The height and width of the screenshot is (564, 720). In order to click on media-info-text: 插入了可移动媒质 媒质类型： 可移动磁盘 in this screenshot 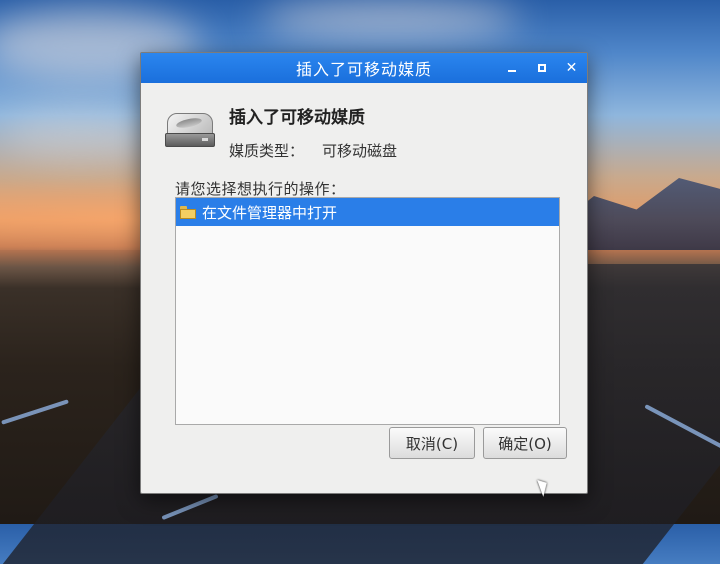, I will do `click(313, 132)`.